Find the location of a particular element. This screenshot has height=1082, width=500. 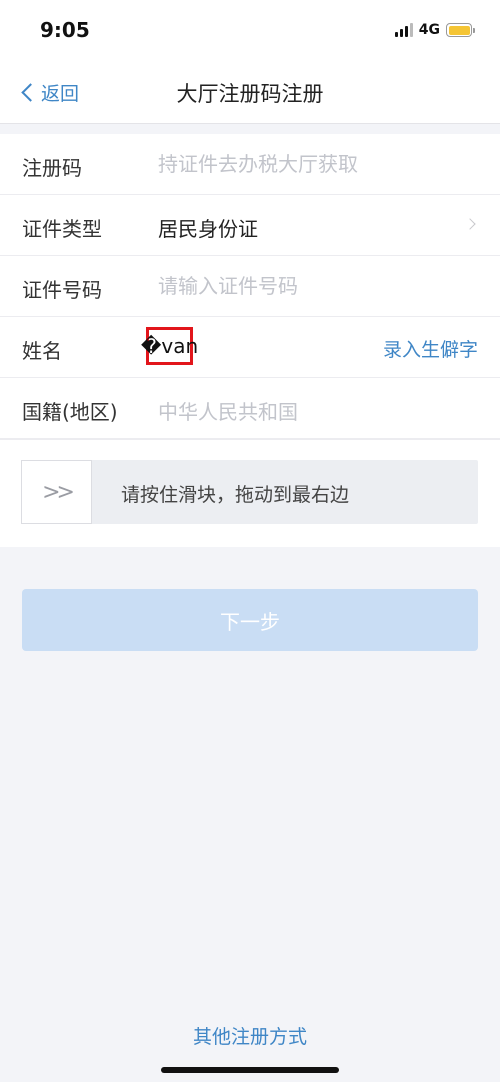

status-time: 9:05 is located at coordinates (65, 30).